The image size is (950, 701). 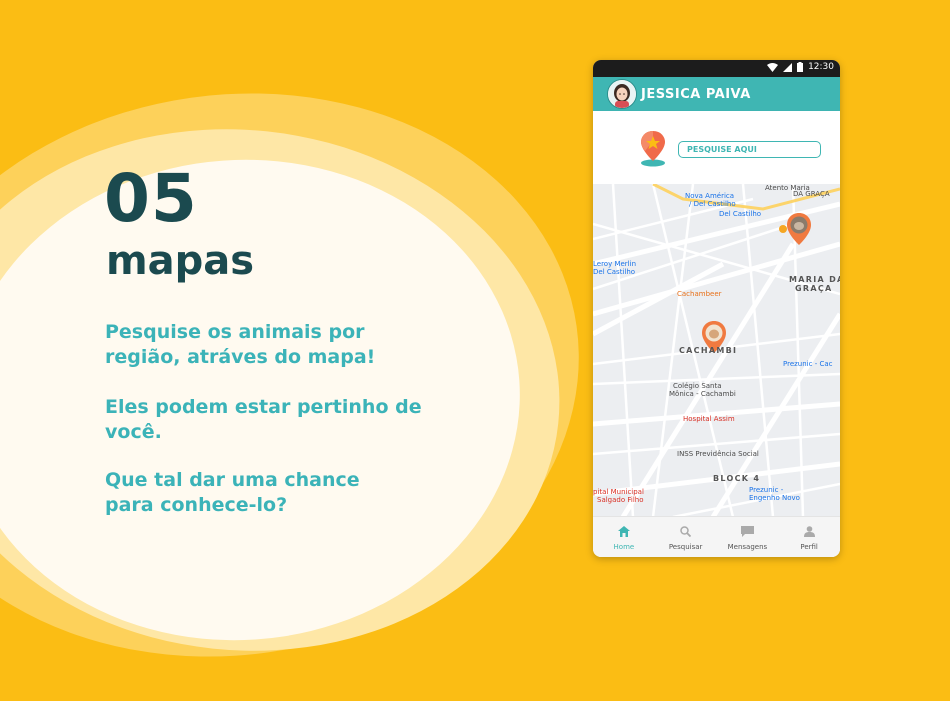 I want to click on wifi-icon, so click(x=773, y=67).